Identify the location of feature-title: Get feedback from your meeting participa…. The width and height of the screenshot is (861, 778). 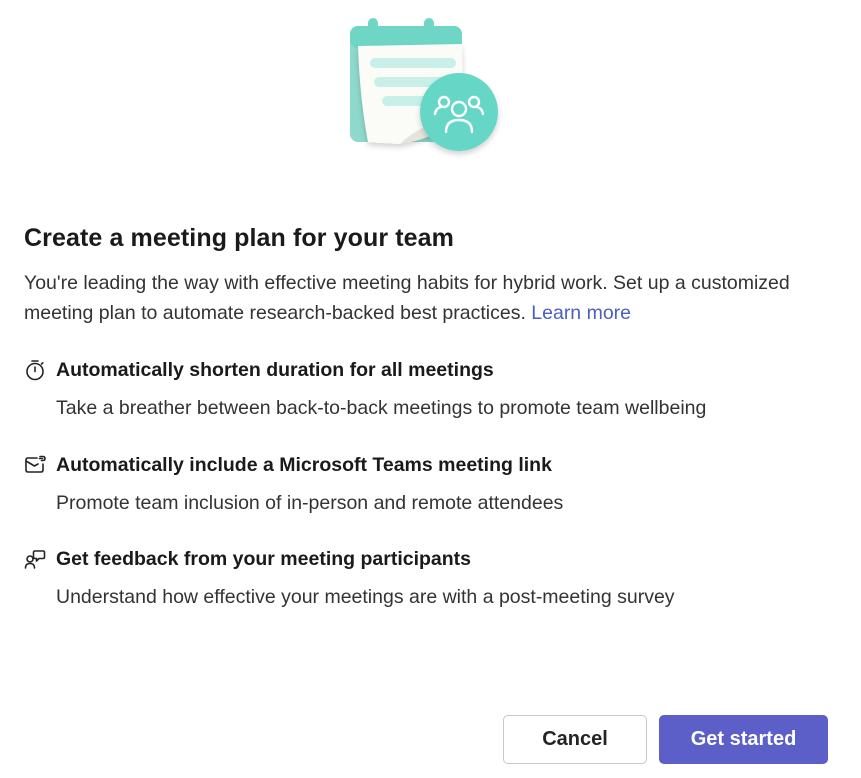
(264, 558).